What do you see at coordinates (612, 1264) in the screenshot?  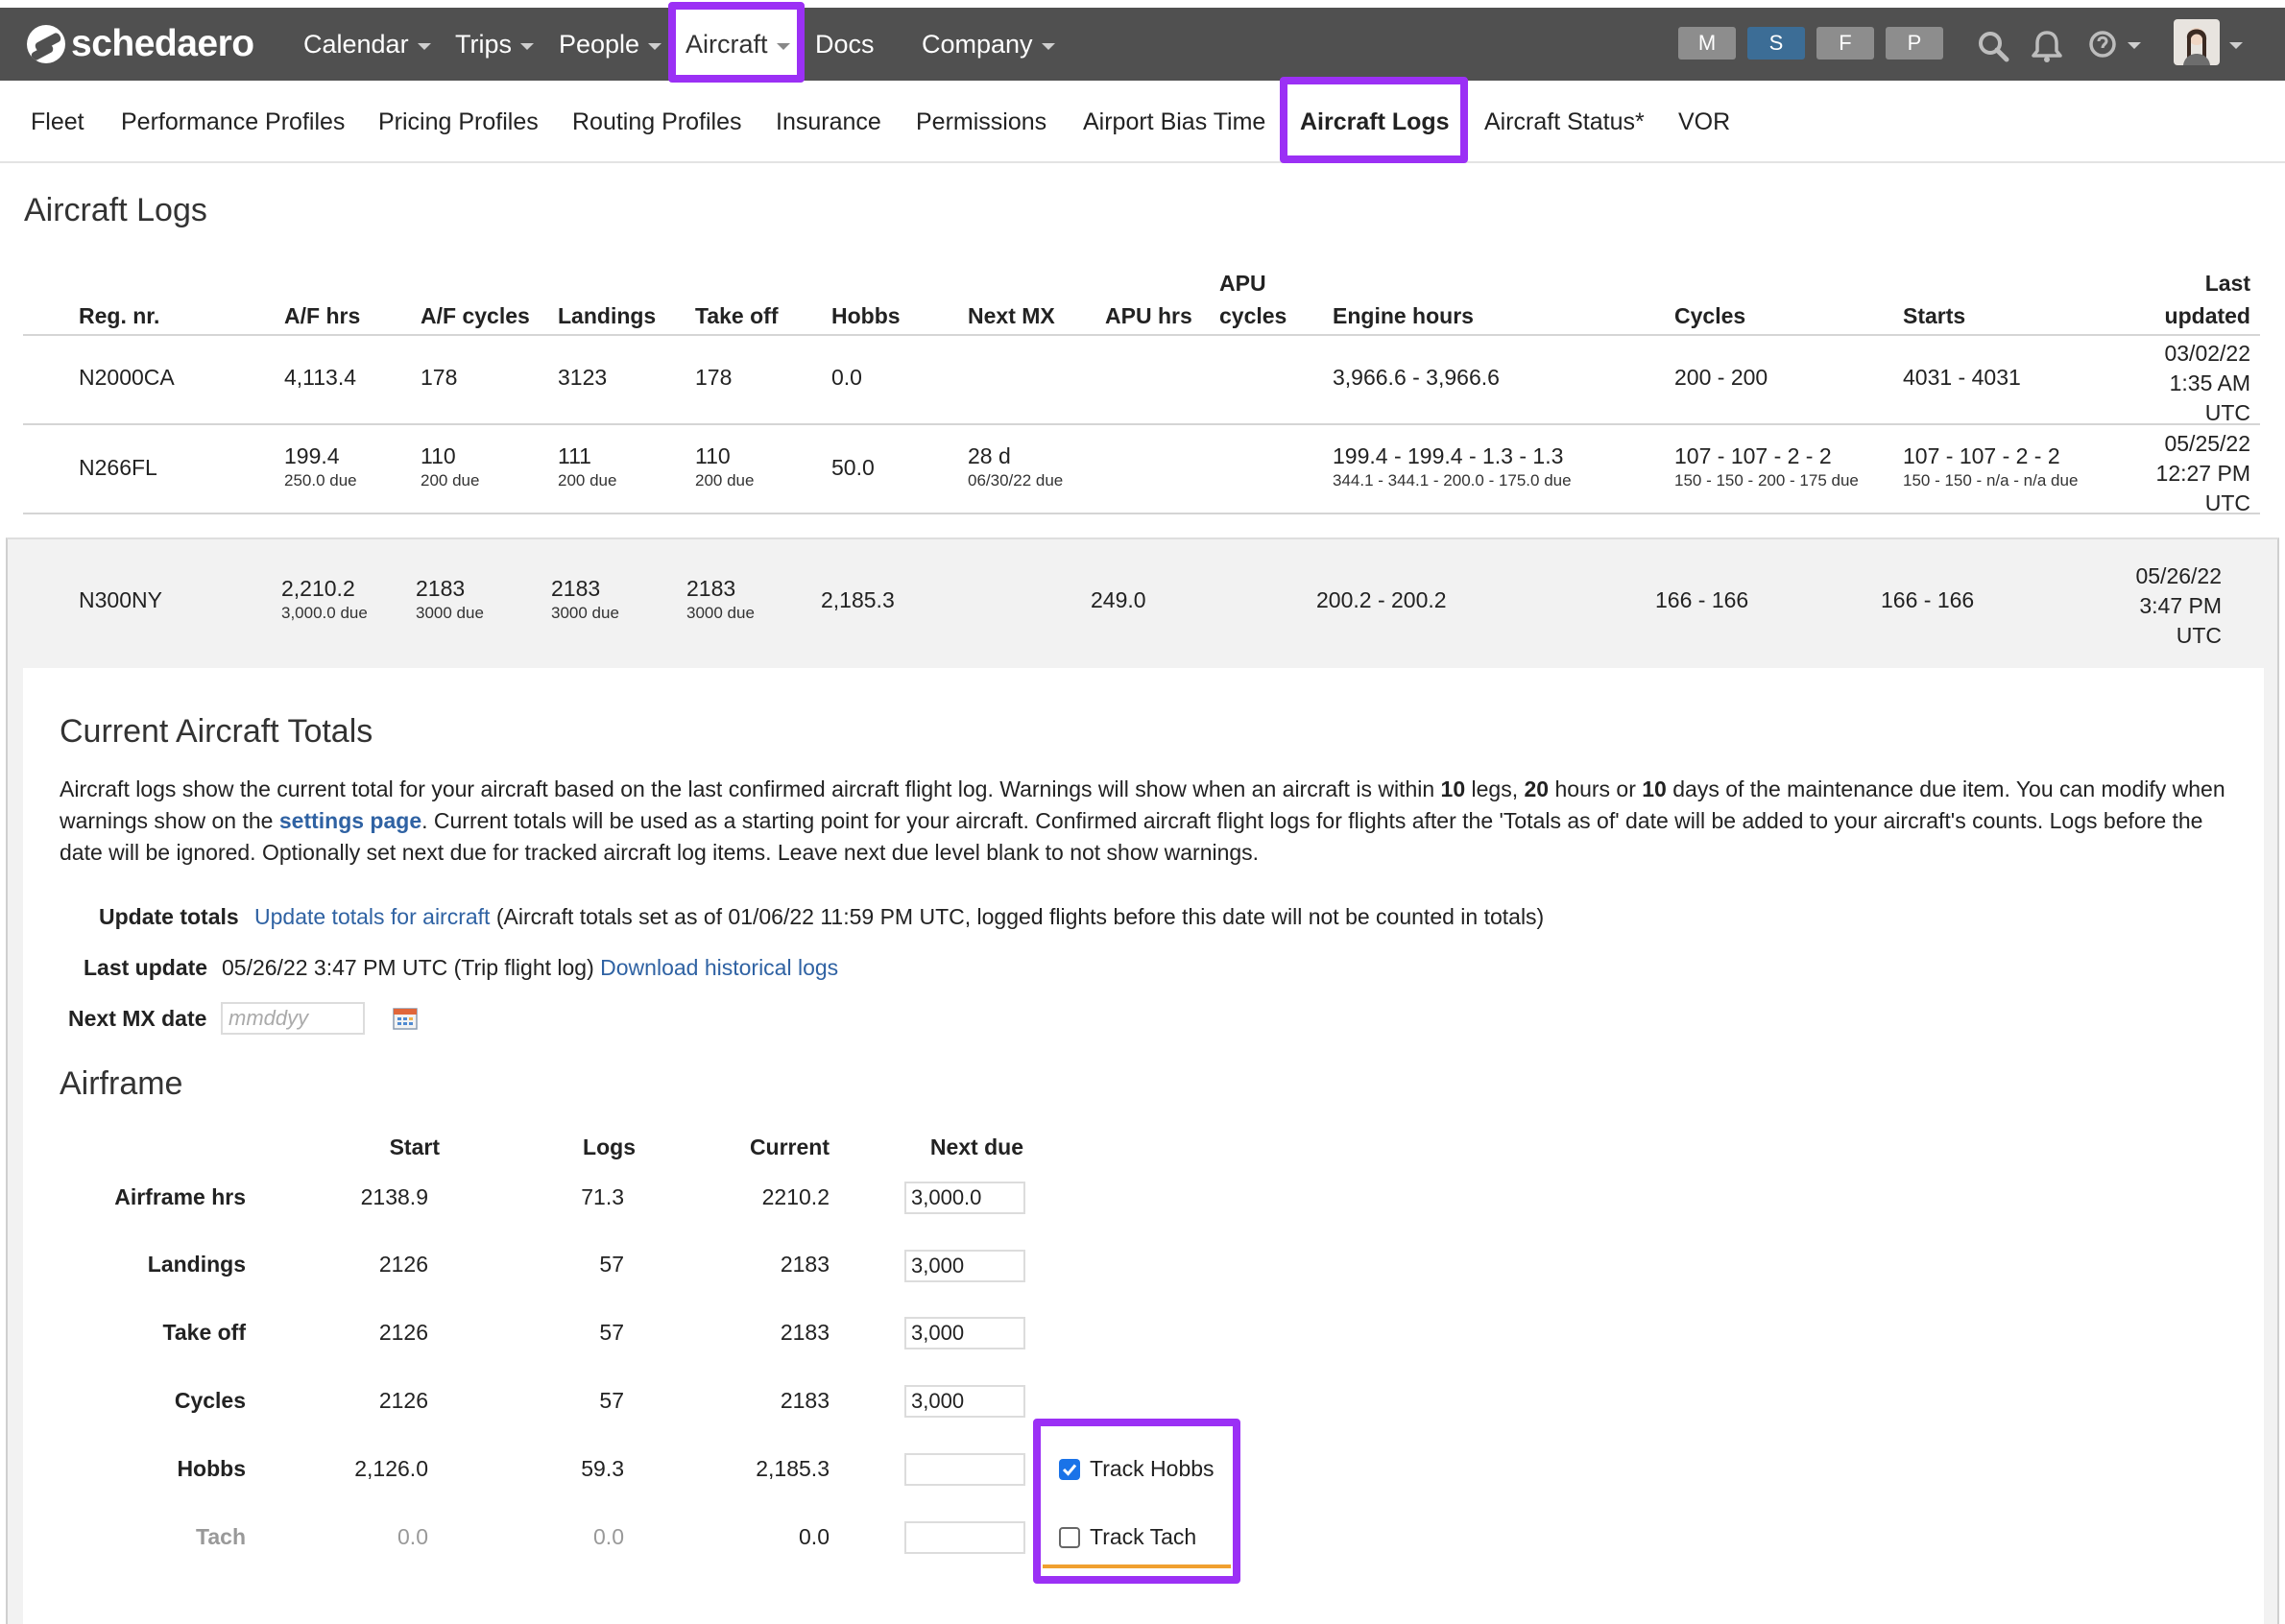 I see `row-logs: 57` at bounding box center [612, 1264].